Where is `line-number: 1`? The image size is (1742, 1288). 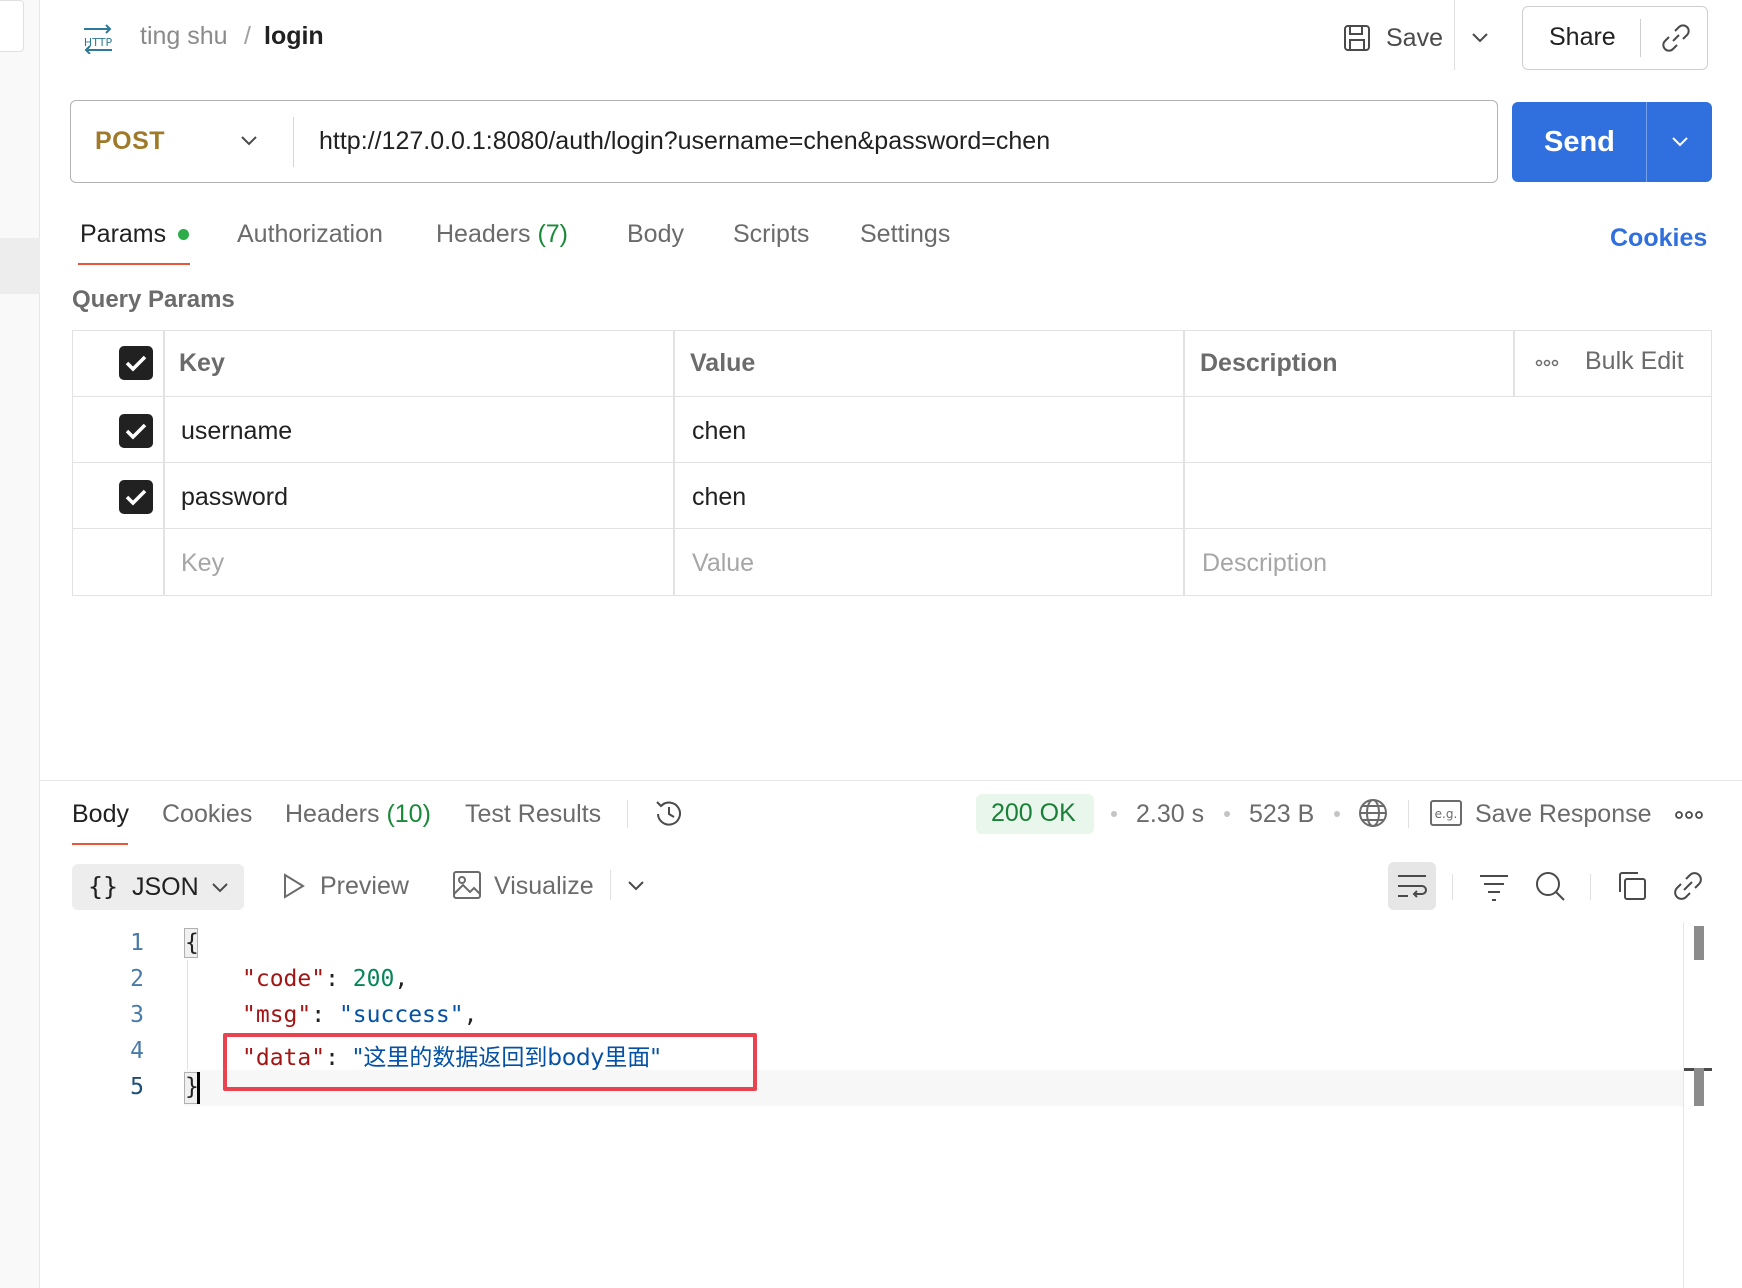 line-number: 1 is located at coordinates (137, 943).